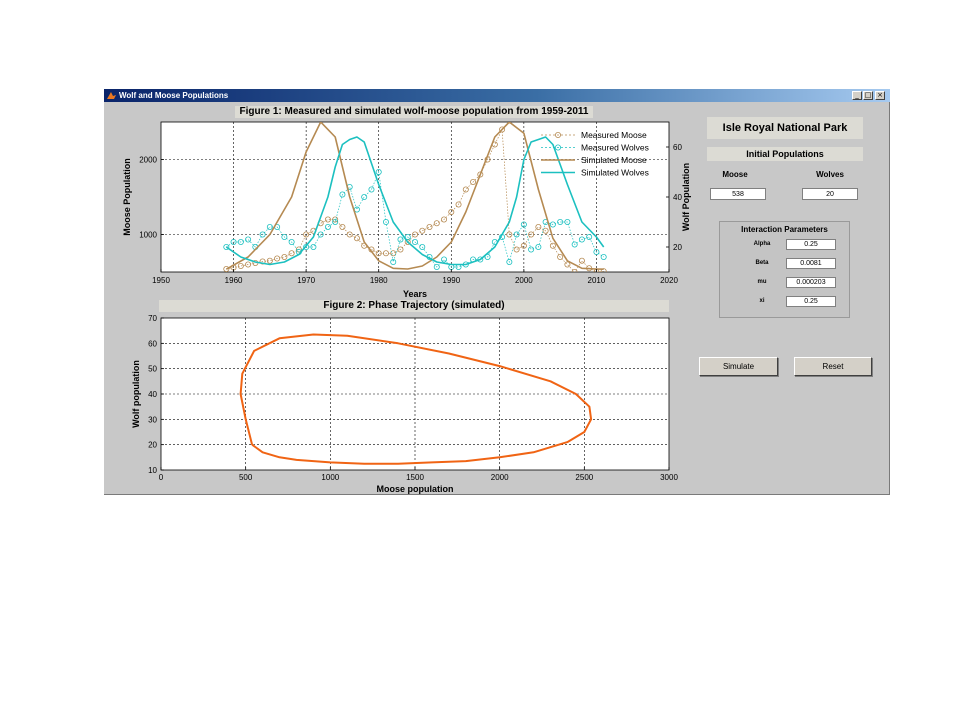 The height and width of the screenshot is (720, 960). What do you see at coordinates (811, 282) in the screenshot?
I see `mu-input` at bounding box center [811, 282].